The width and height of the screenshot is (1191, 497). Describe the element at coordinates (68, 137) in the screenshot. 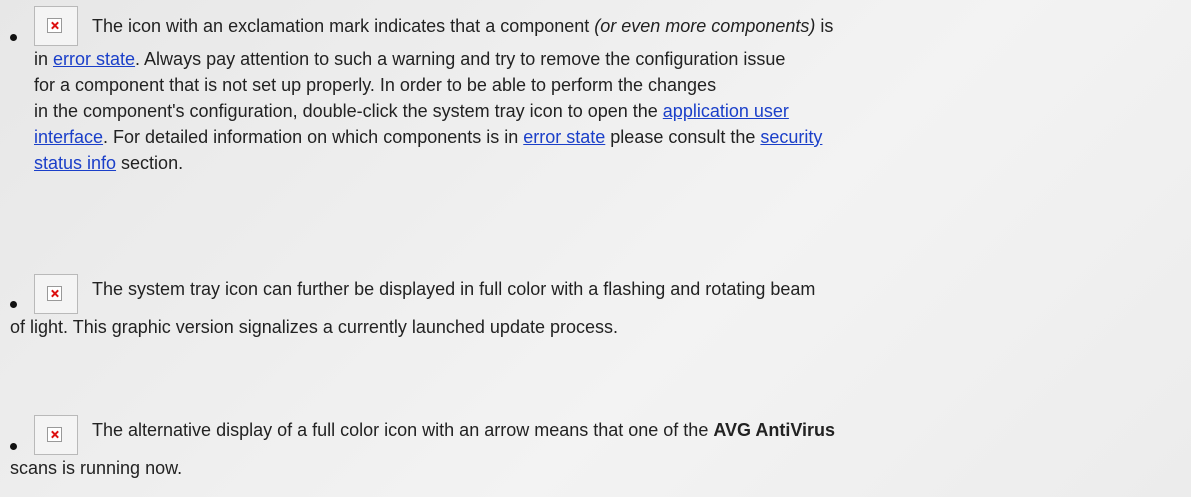

I see `application-user-interface-link-cont: interface` at that location.